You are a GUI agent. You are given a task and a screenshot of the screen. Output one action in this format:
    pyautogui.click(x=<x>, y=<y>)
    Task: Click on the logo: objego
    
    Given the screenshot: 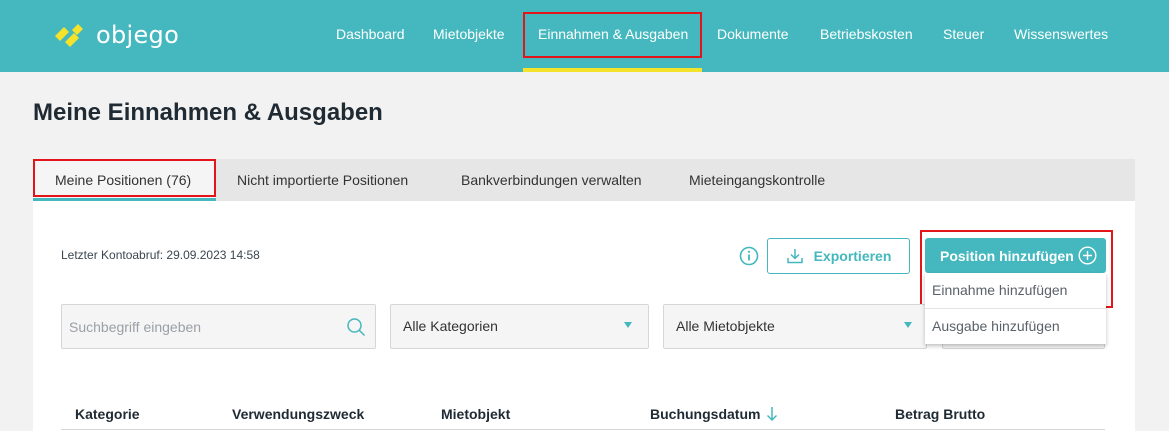 What is the action you would take?
    pyautogui.click(x=115, y=35)
    